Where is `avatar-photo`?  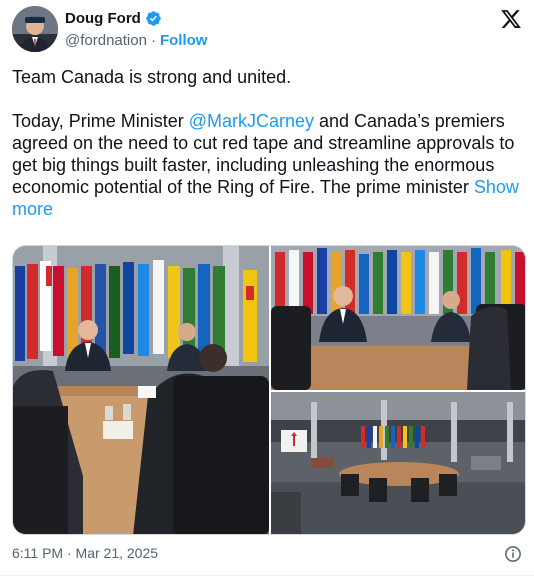 avatar-photo is located at coordinates (35, 29).